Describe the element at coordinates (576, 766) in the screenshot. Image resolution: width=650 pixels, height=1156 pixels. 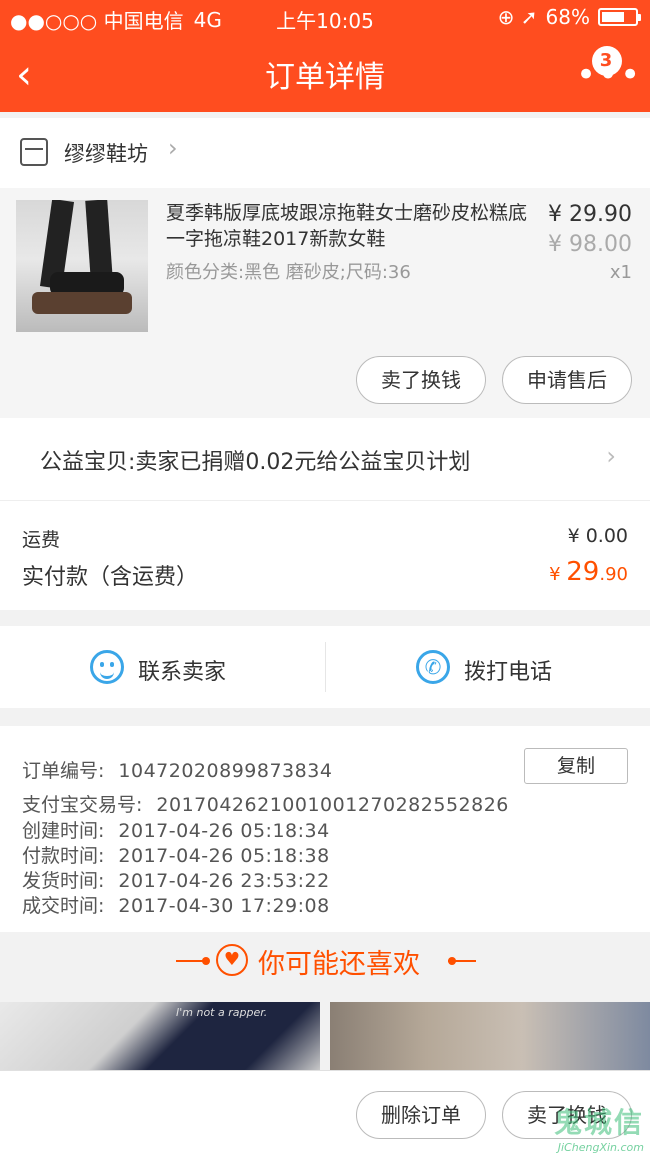
I see `copy-button: 复制` at that location.